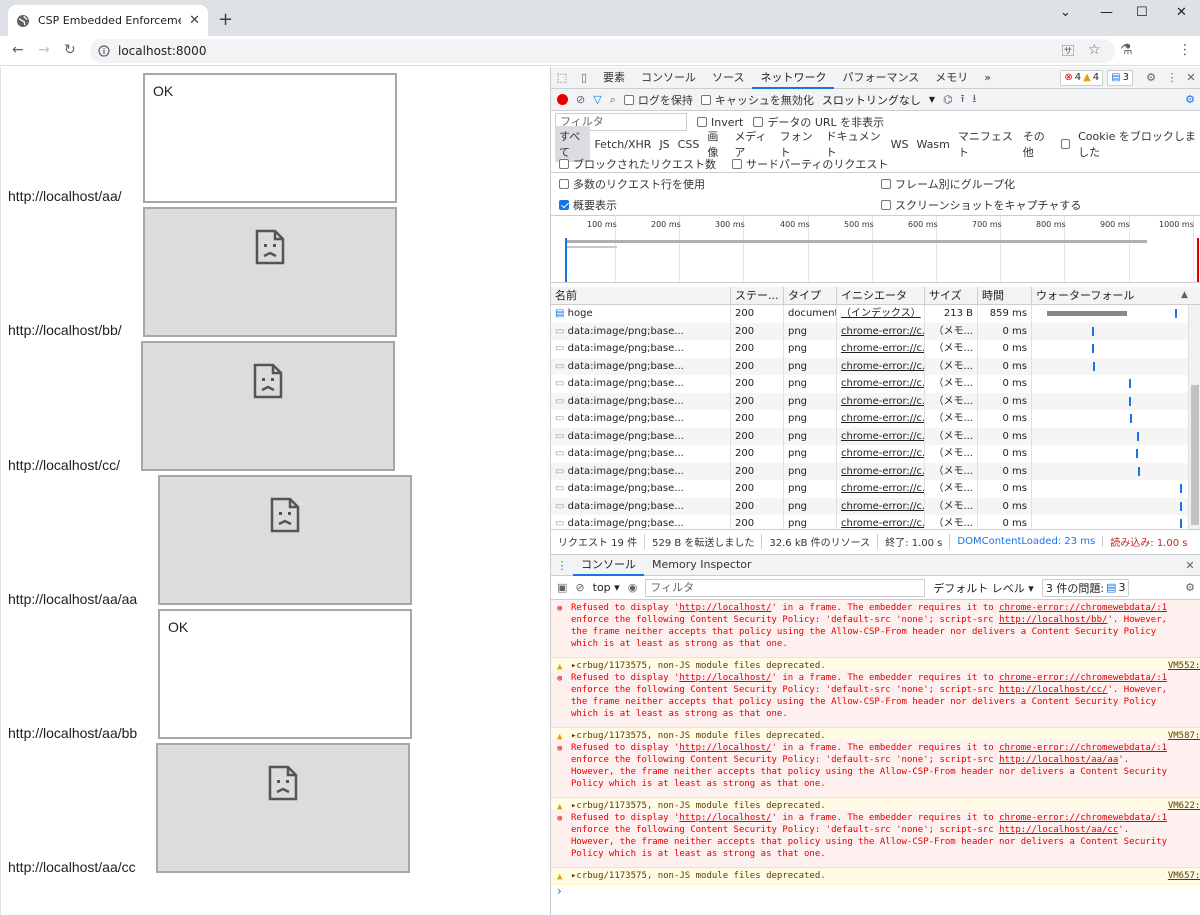 This screenshot has width=1200, height=915. Describe the element at coordinates (1106, 12) in the screenshot. I see `minimize-icon: —` at that location.